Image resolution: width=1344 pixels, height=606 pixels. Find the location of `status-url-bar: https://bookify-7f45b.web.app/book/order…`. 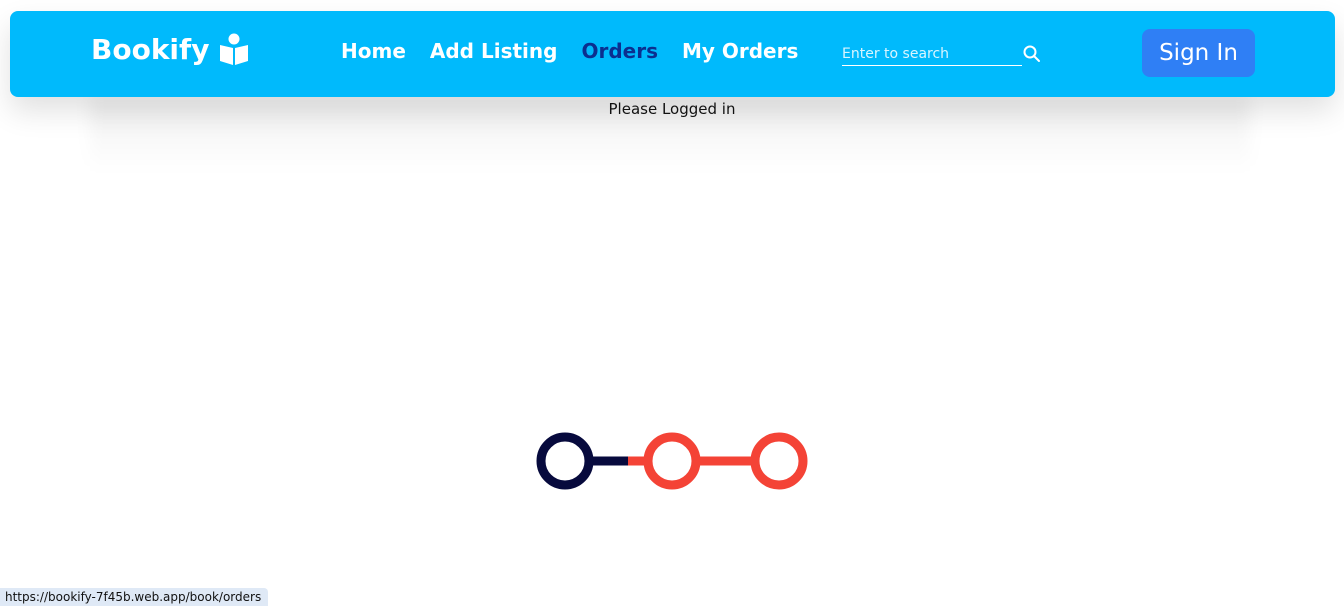

status-url-bar: https://bookify-7f45b.web.app/book/order… is located at coordinates (134, 597).